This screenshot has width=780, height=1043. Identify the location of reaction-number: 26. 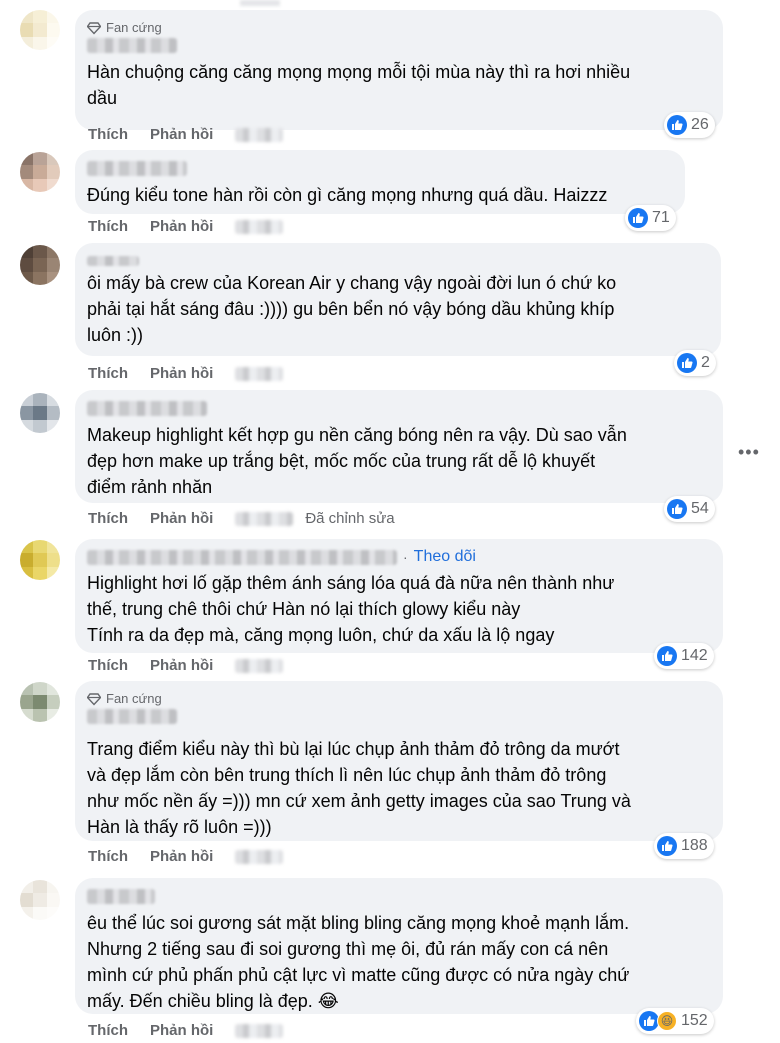
(700, 124).